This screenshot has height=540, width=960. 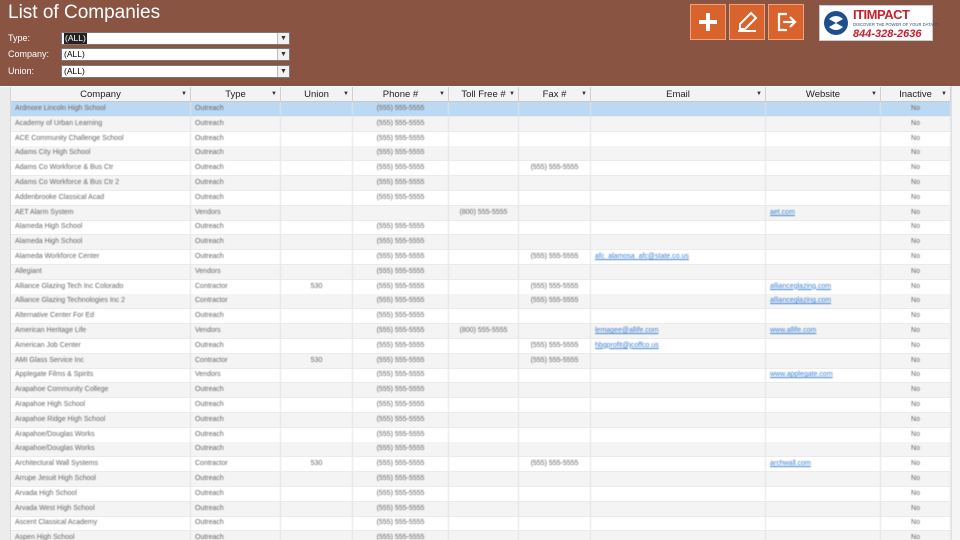 What do you see at coordinates (236, 286) in the screenshot?
I see `cell-type: Contractor` at bounding box center [236, 286].